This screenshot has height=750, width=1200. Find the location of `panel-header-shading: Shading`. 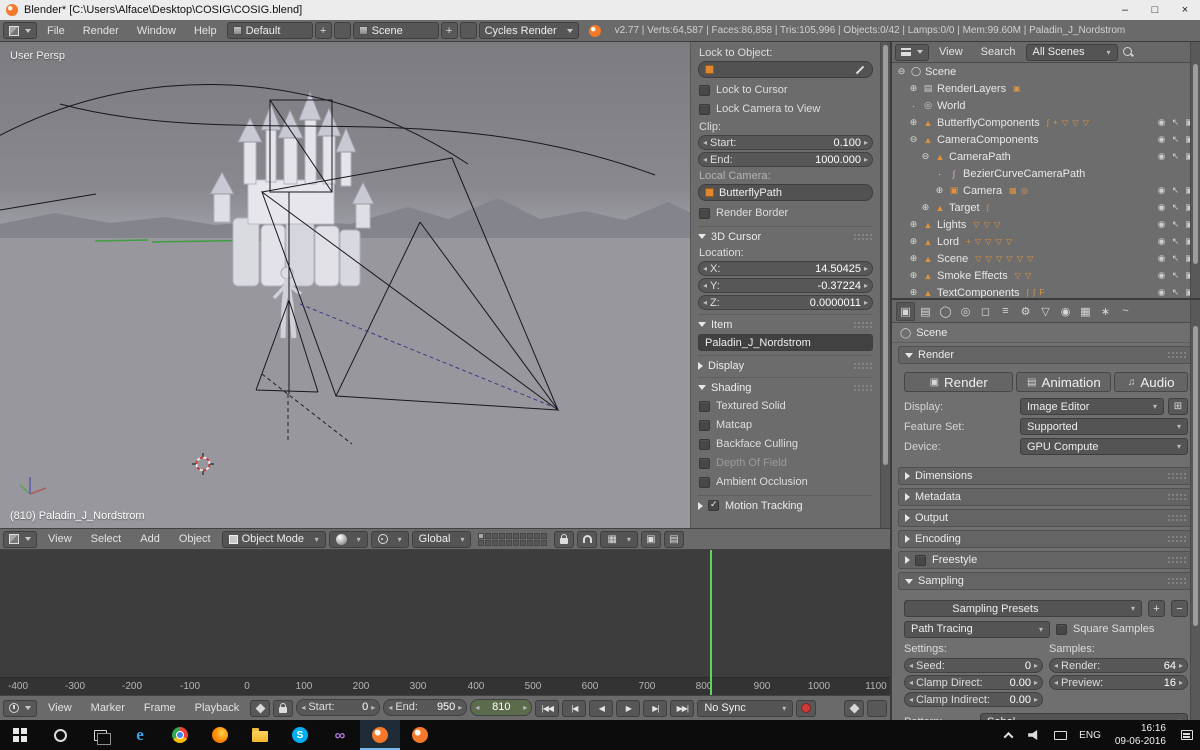

panel-header-shading: Shading is located at coordinates (785, 386).